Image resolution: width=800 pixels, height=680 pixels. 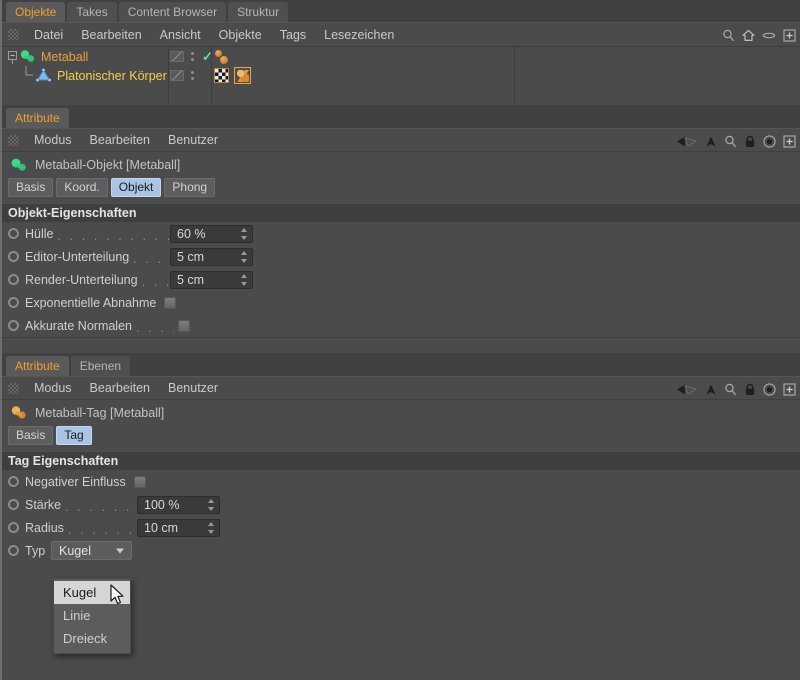 What do you see at coordinates (170, 302) in the screenshot?
I see `exponentielle-abnahme-checkbox` at bounding box center [170, 302].